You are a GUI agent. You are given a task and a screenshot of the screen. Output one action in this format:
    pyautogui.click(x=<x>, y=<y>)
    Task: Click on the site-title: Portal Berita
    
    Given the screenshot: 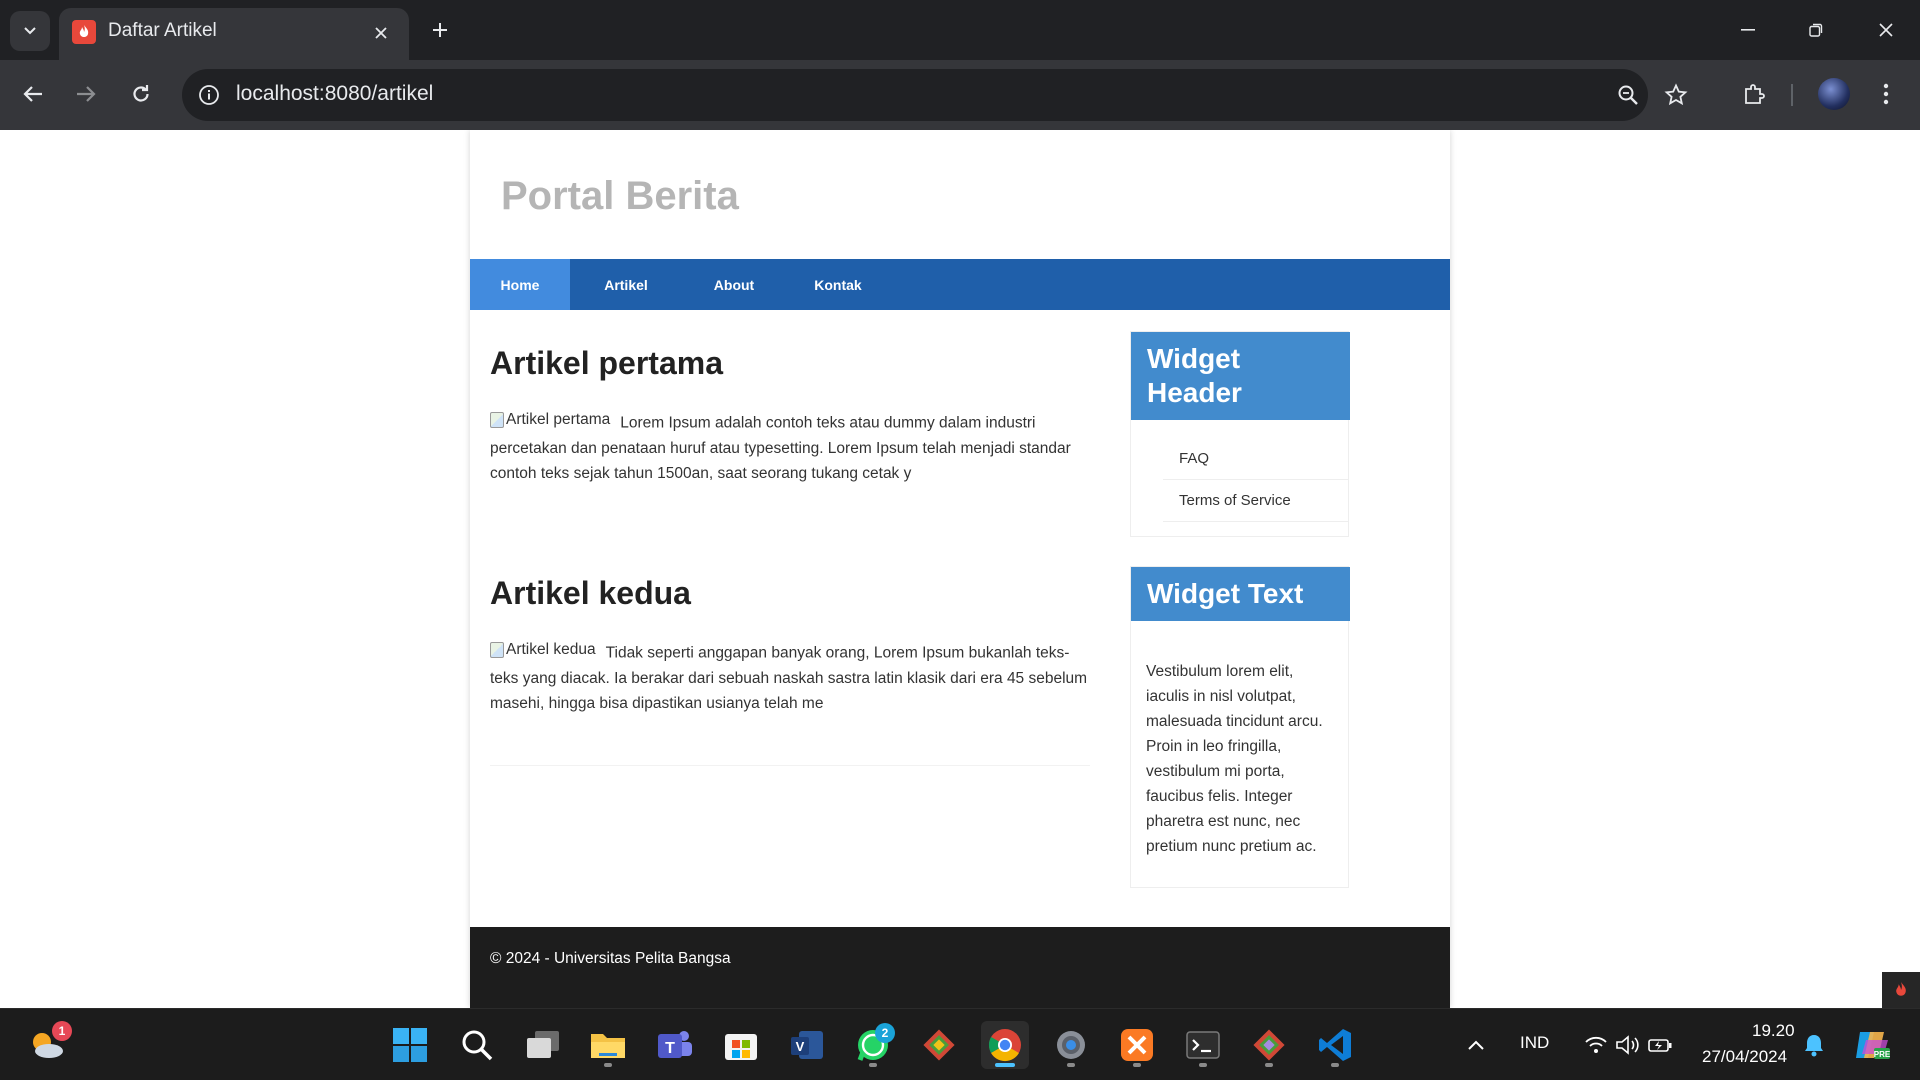 What is the action you would take?
    pyautogui.click(x=620, y=196)
    